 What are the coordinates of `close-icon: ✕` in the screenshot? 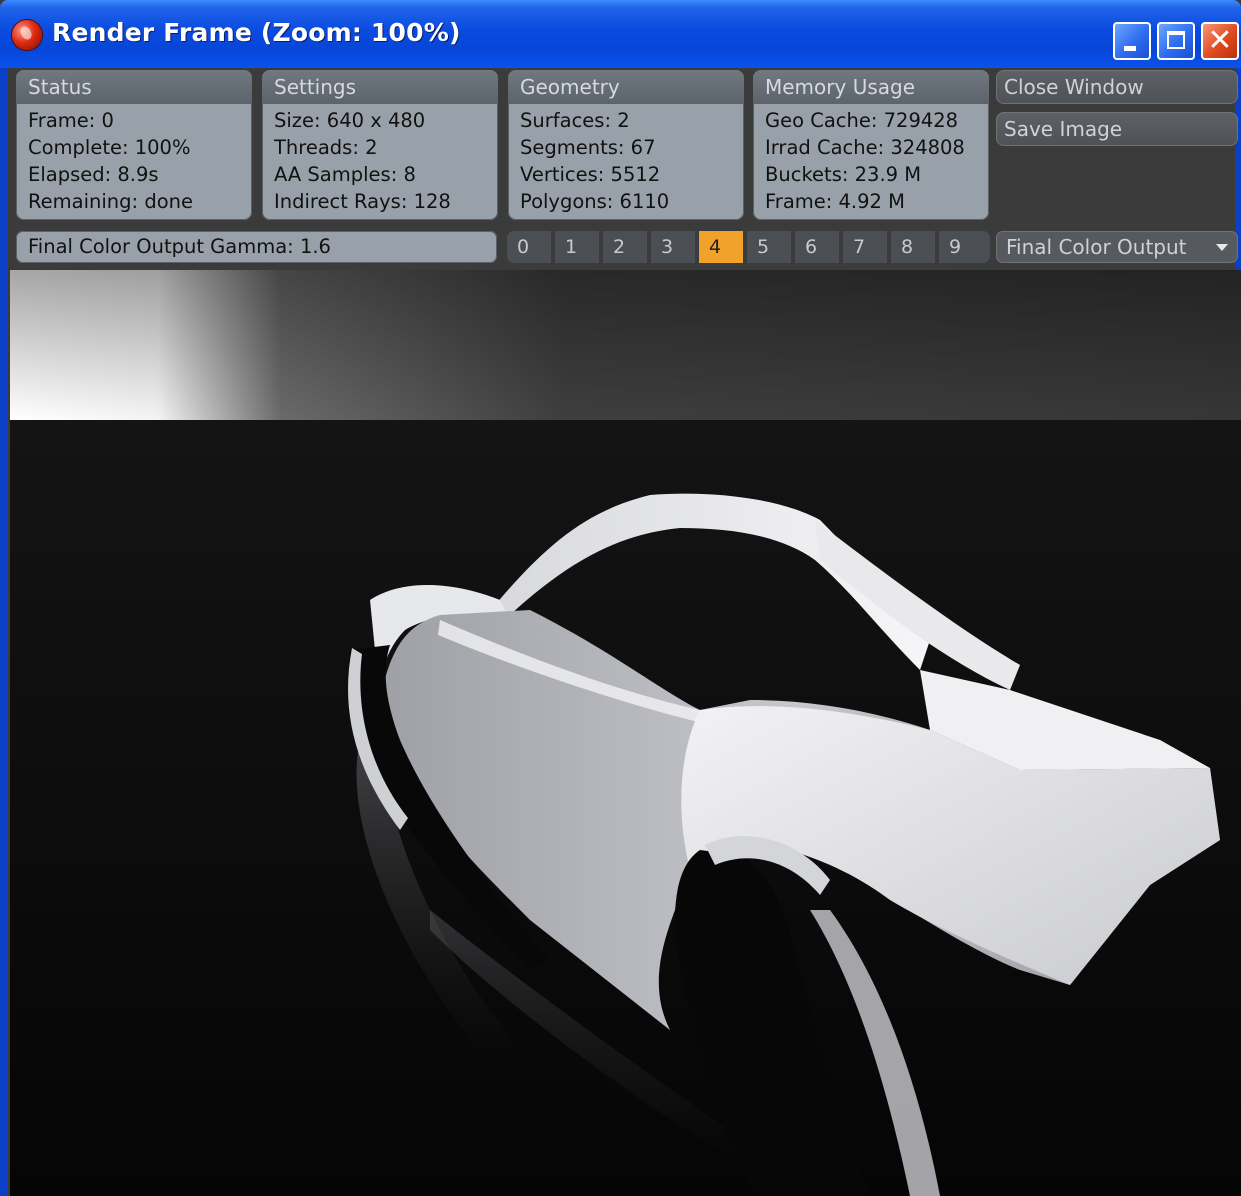 It's located at (1220, 40).